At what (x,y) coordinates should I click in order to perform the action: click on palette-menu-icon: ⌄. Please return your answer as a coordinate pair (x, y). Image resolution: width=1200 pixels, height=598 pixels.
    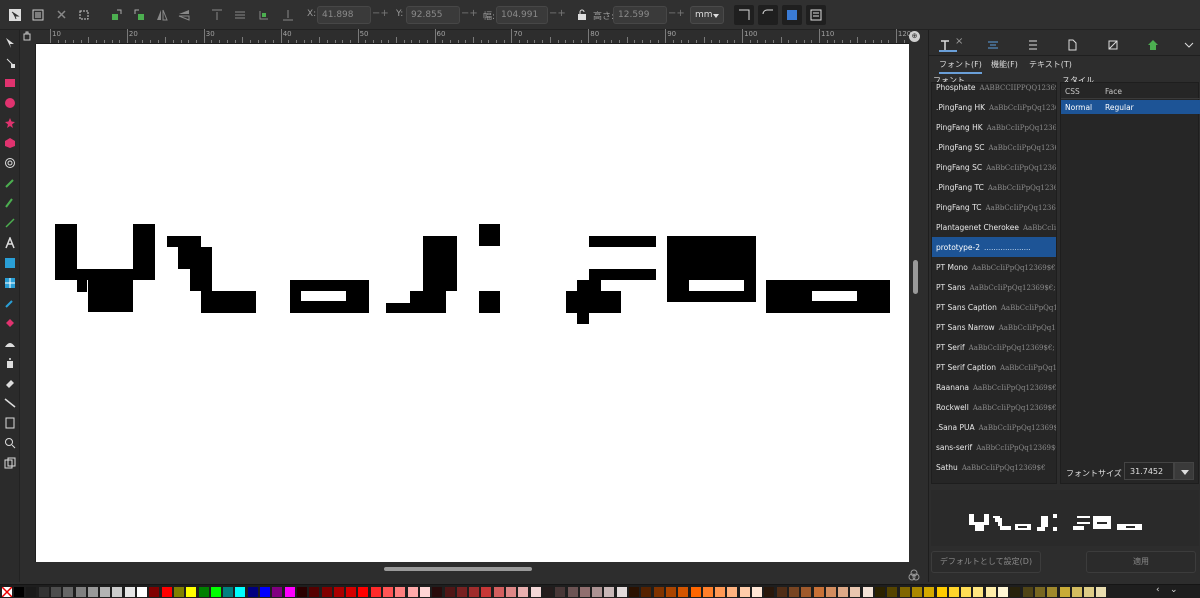
    Looking at the image, I should click on (1174, 590).